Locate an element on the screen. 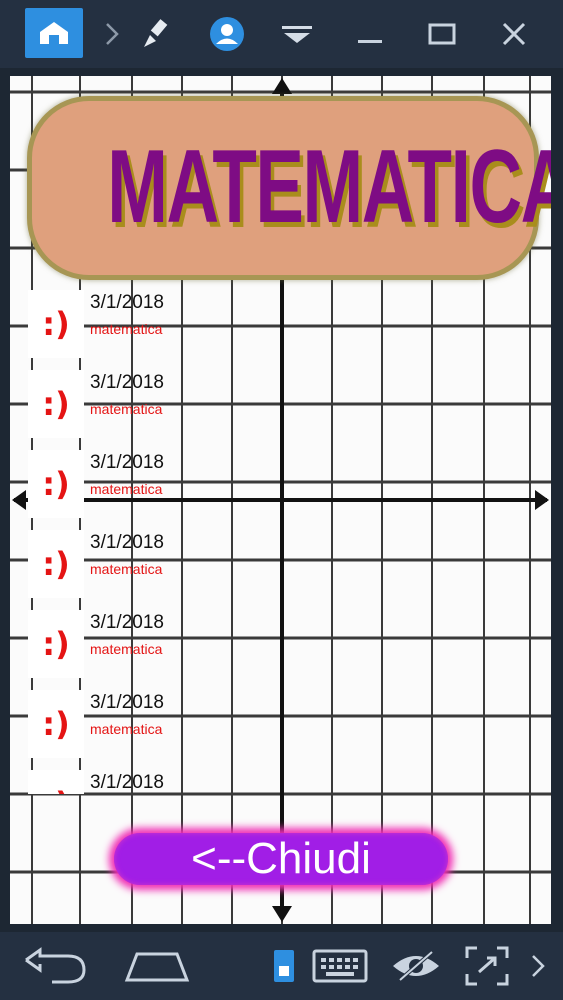 This screenshot has height=1000, width=563. emulator-navbar is located at coordinates (281, 966).